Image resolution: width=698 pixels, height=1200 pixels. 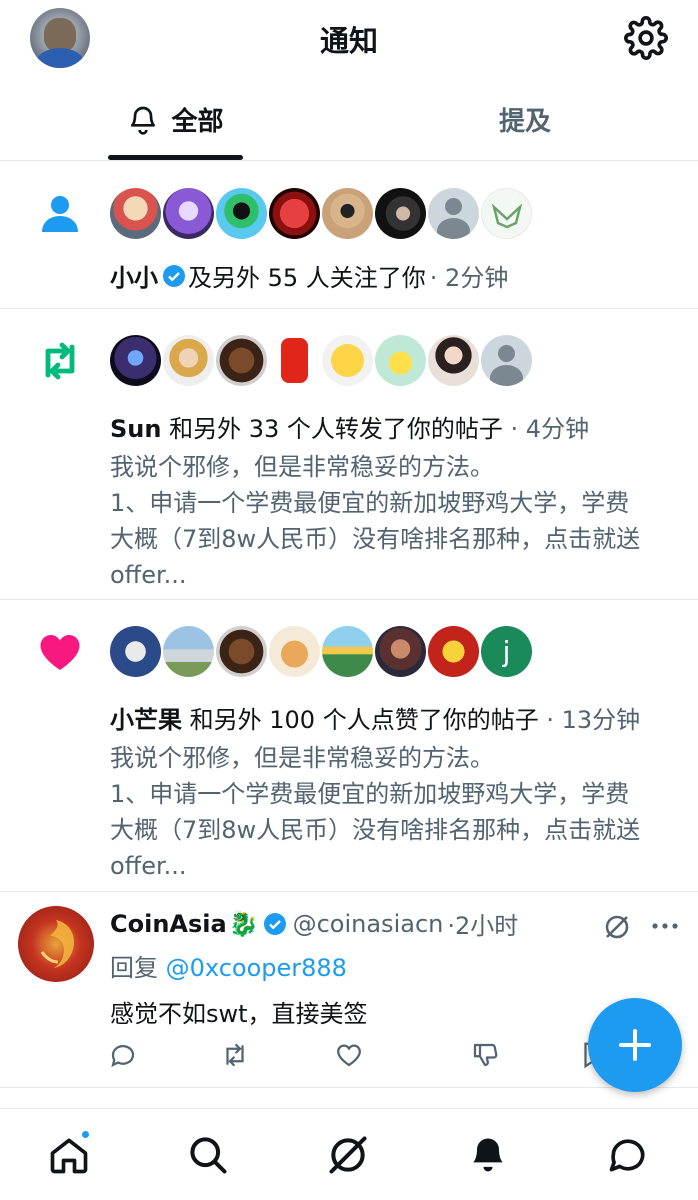 What do you see at coordinates (168, 924) in the screenshot?
I see `tweet-author-name: CoinAsia` at bounding box center [168, 924].